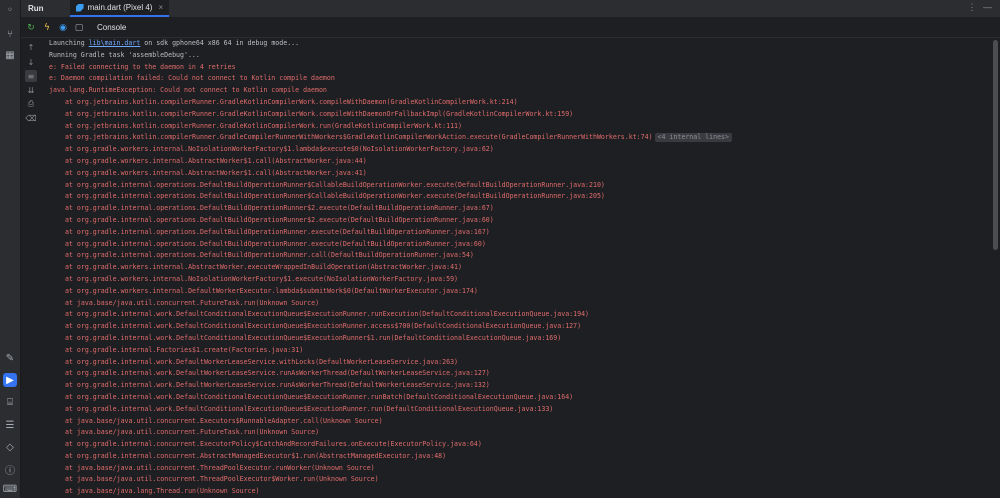  I want to click on scroll-to-end-icon: ⇊, so click(31, 90).